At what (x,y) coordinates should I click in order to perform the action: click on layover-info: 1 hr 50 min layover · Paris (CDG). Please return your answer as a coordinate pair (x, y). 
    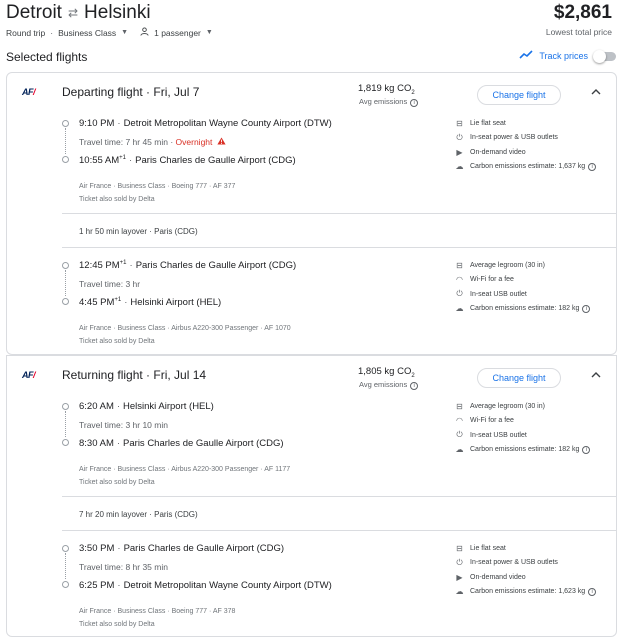
    Looking at the image, I should click on (138, 231).